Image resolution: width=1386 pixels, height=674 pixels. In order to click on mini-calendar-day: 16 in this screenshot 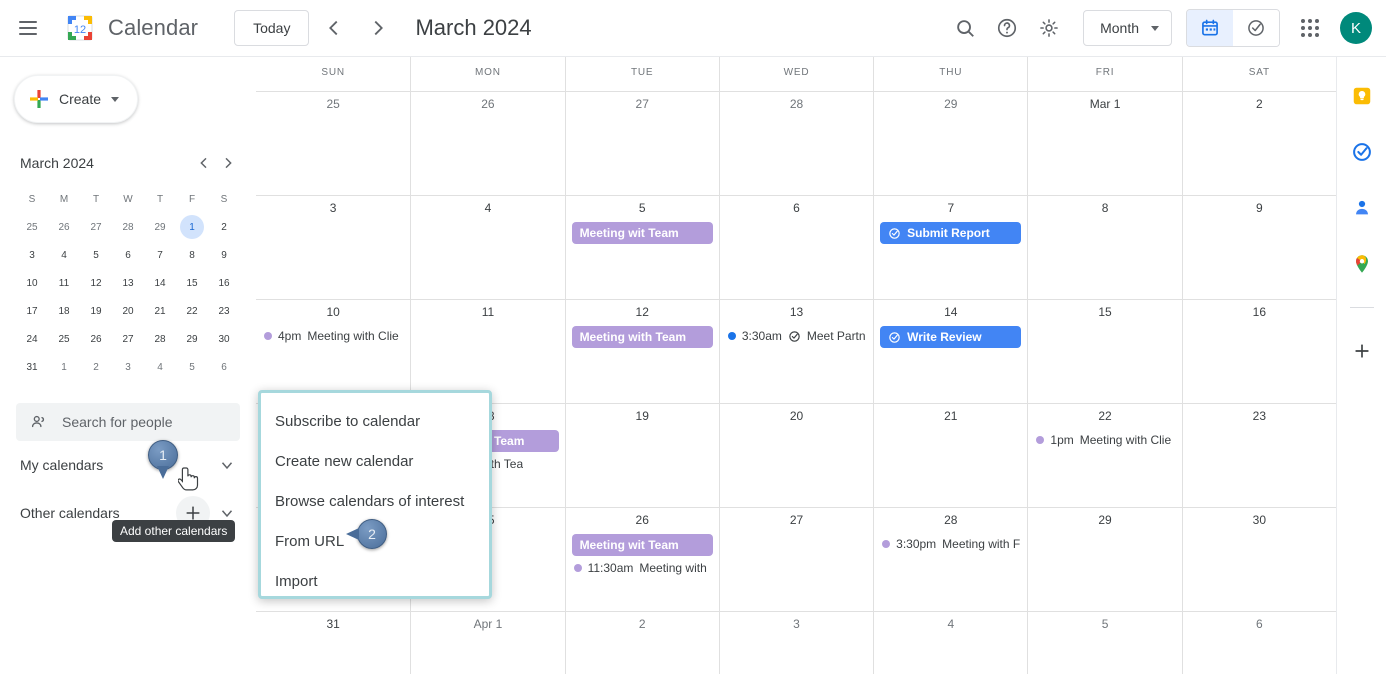, I will do `click(224, 283)`.